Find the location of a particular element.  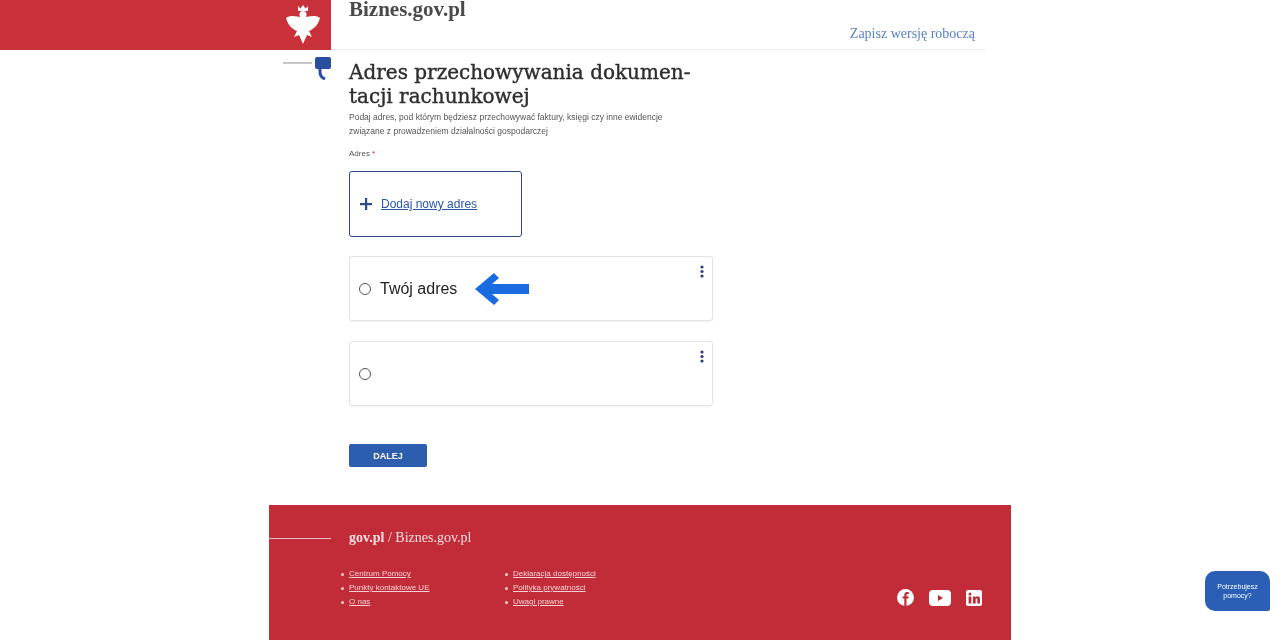

footer-link: Punkty kontaktowe UE is located at coordinates (389, 588).